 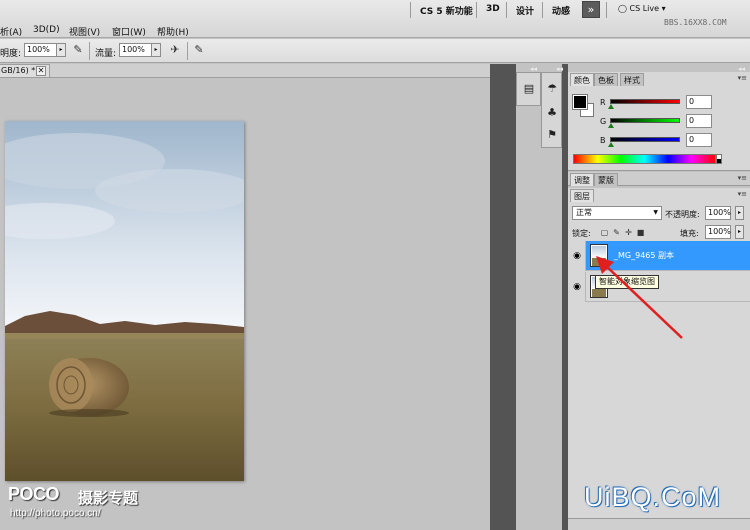 What do you see at coordinates (655, 212) in the screenshot?
I see `chevron-down-icon: ▼` at bounding box center [655, 212].